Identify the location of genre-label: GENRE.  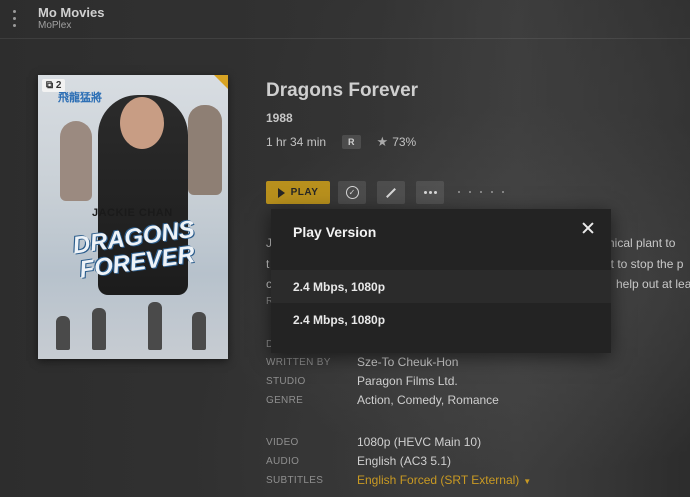
(285, 400).